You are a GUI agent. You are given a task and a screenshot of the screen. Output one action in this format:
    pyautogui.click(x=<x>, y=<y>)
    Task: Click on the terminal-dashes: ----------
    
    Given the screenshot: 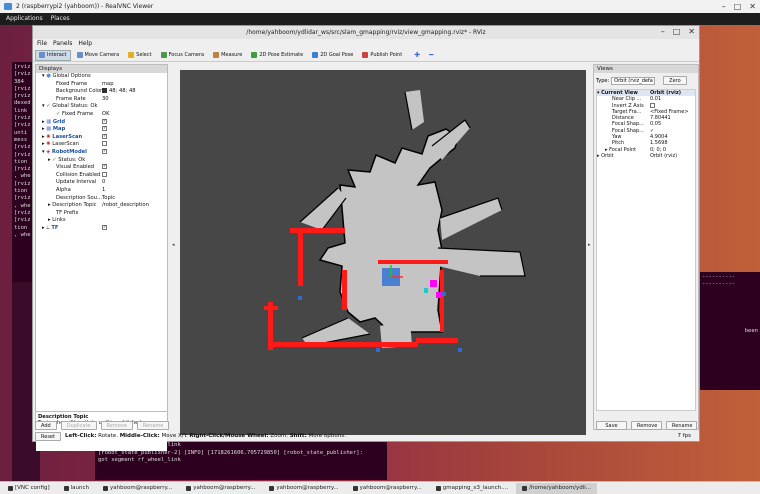 What is the action you would take?
    pyautogui.click(x=719, y=277)
    